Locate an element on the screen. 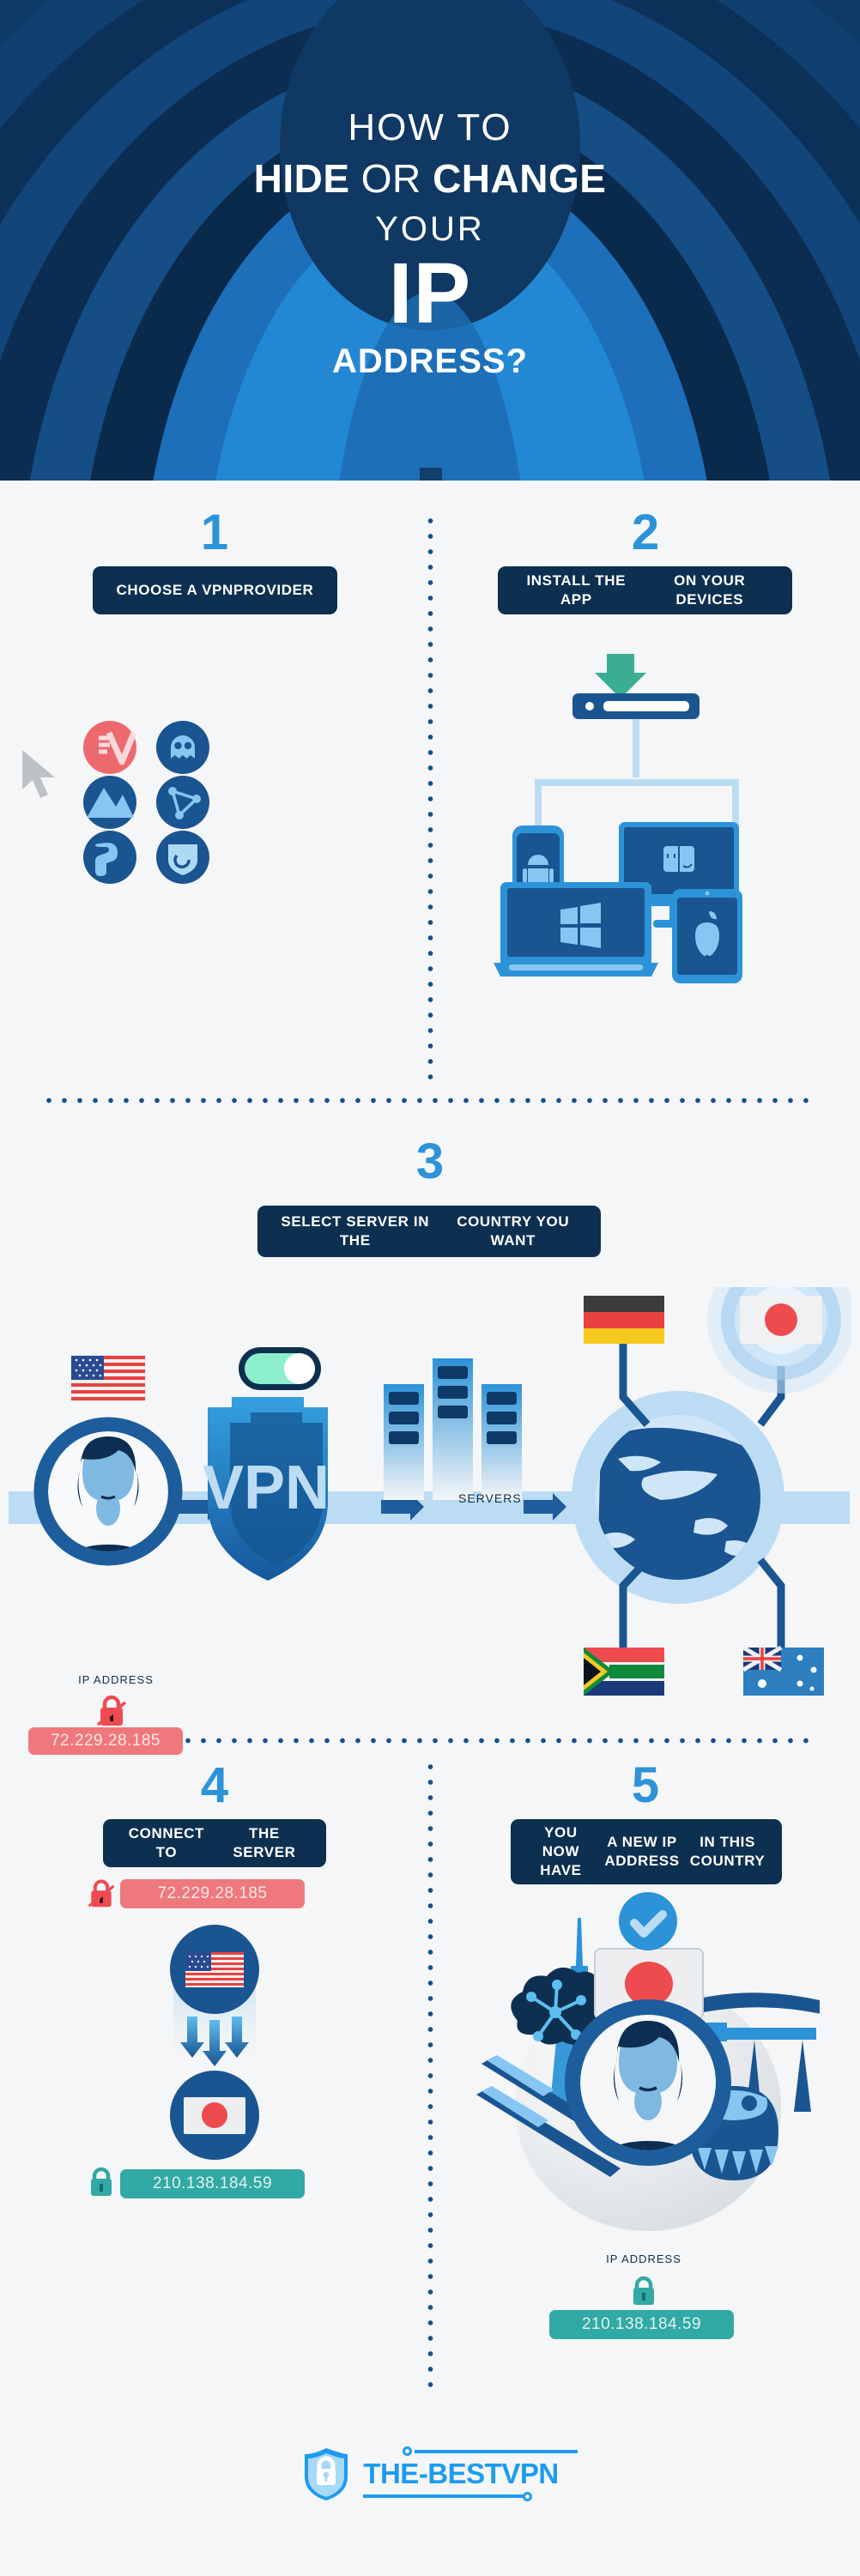 The height and width of the screenshot is (2576, 860). vpn-shield-icon: VPN is located at coordinates (266, 1489).